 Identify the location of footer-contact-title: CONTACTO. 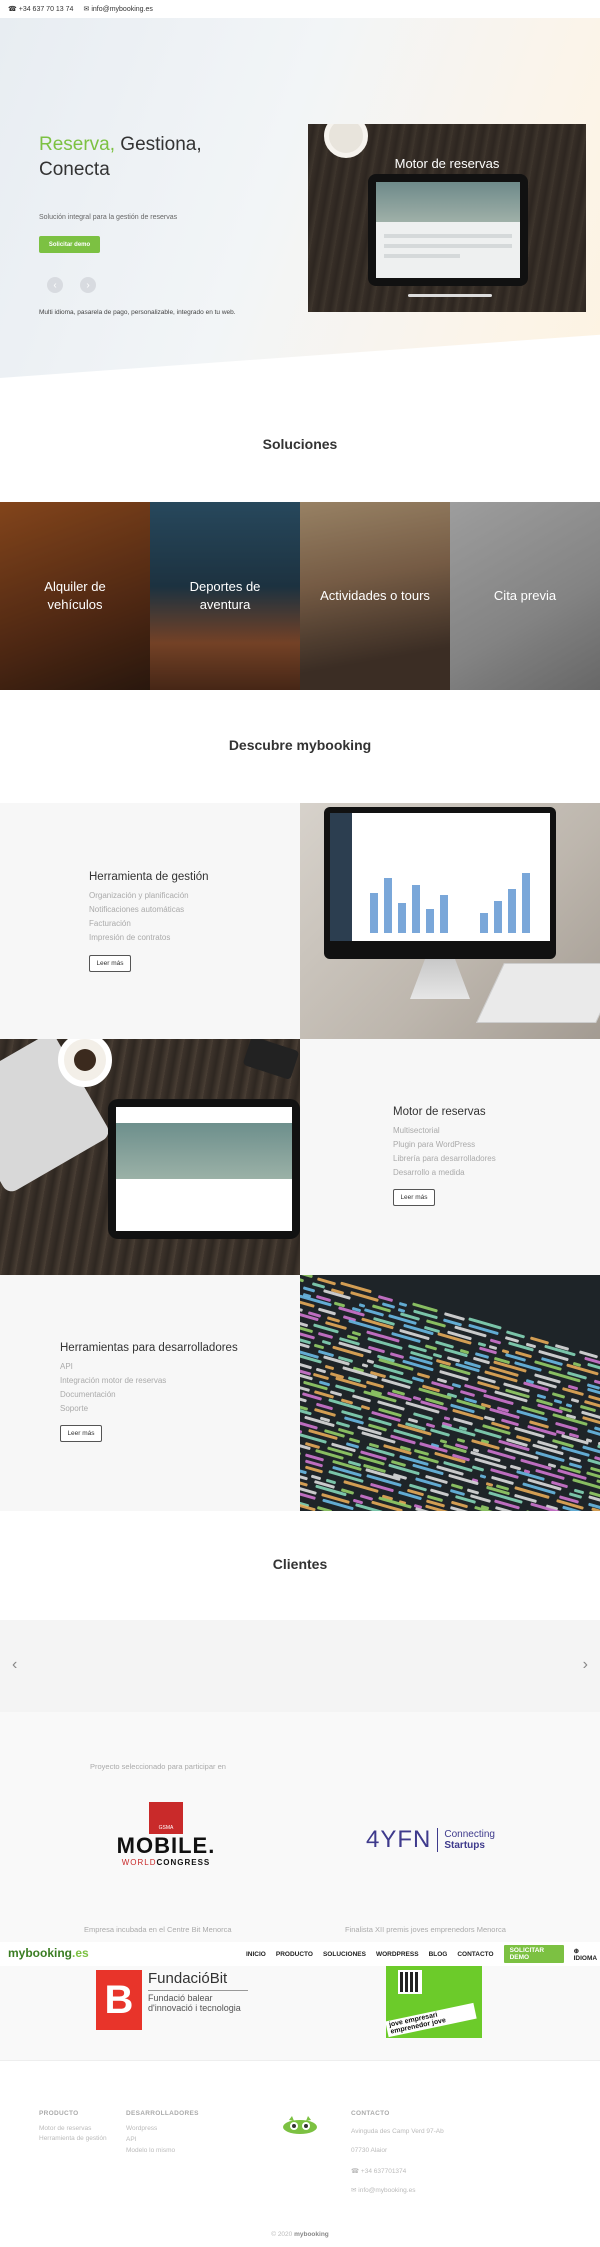
(370, 2113).